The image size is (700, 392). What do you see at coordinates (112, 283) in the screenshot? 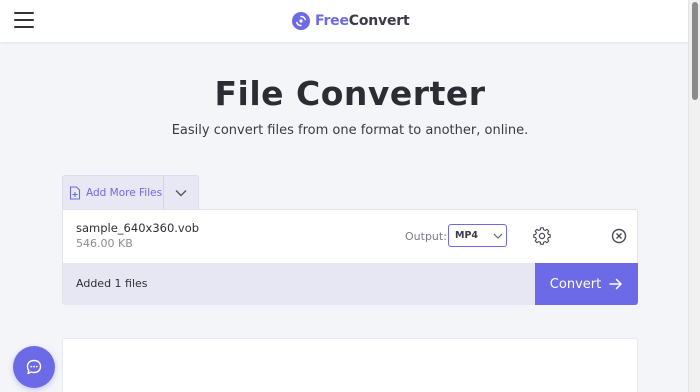
I see `added-files-count: Added 1 files` at bounding box center [112, 283].